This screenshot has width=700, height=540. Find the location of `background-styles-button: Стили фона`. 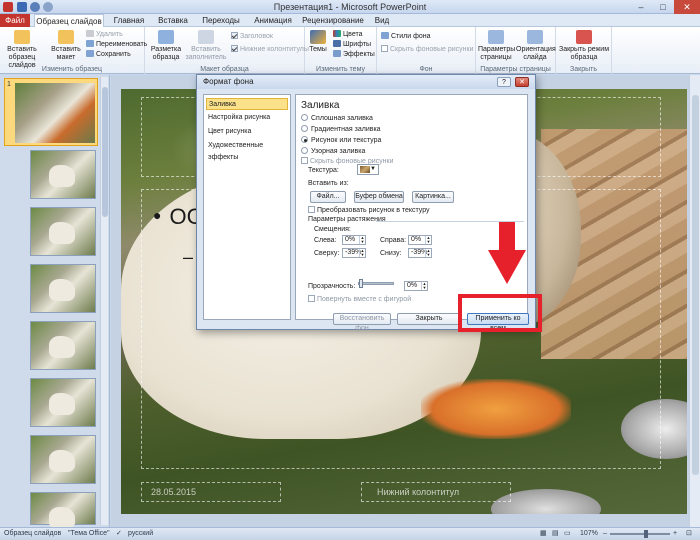

background-styles-button: Стили фона is located at coordinates (406, 36).